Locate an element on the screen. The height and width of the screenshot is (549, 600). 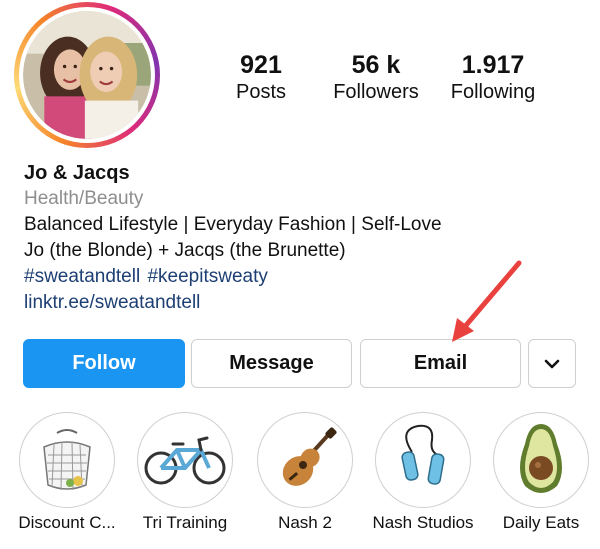
highlight-nash-2: Nash 2 is located at coordinates (305, 473).